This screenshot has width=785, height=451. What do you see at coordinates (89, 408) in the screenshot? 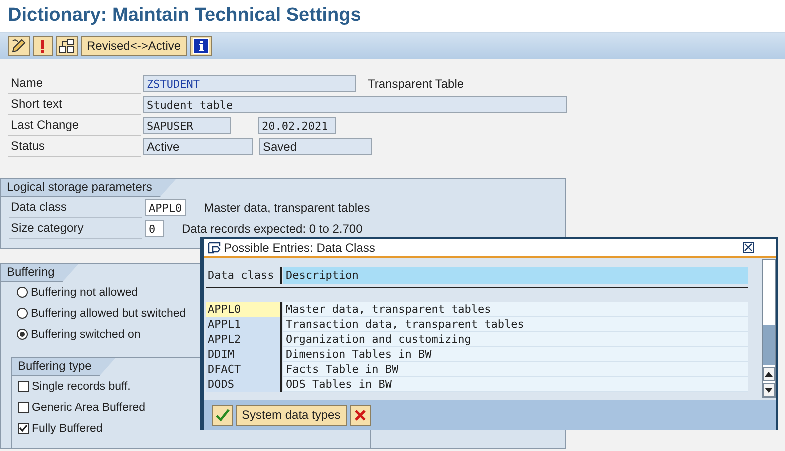
I see `option-label: Generic Area Buffered` at bounding box center [89, 408].